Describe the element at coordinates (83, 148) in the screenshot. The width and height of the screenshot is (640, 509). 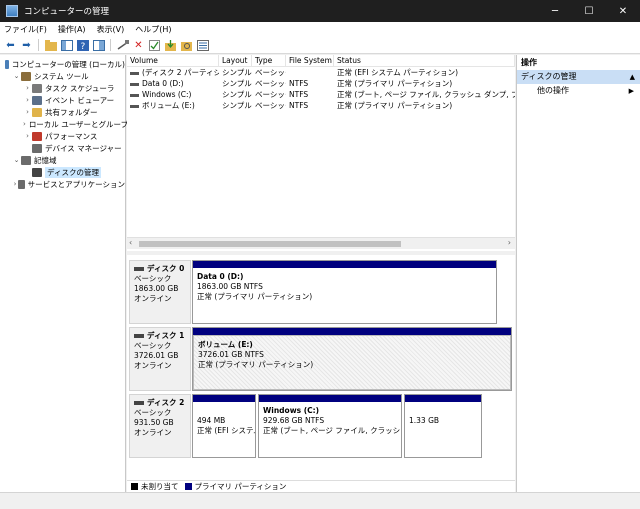
I see `tree-item-label: デバイス マネージャー` at that location.